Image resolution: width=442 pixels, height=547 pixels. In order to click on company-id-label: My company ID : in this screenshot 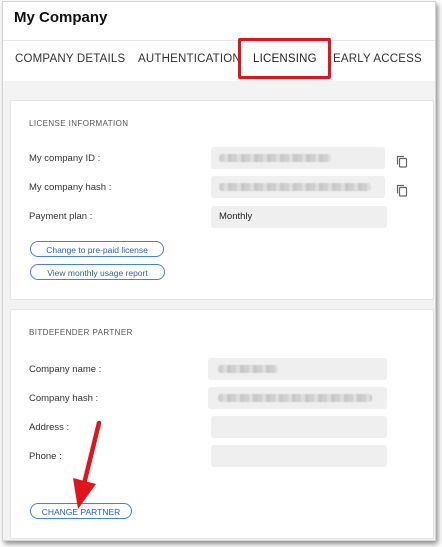, I will do `click(65, 158)`.